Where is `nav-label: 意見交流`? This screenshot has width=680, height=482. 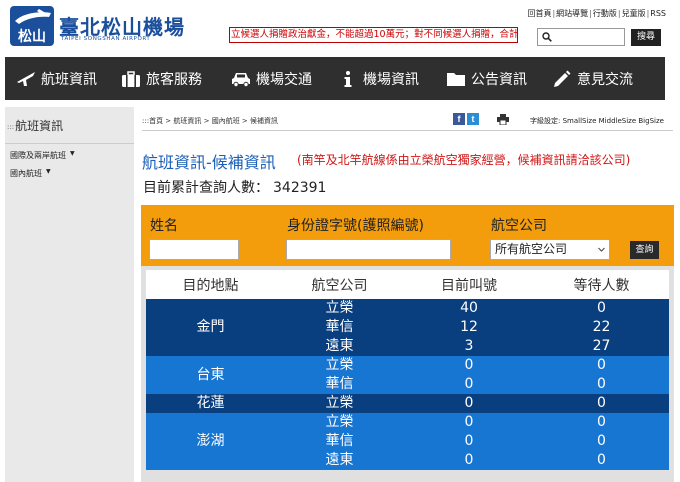
nav-label: 意見交流 is located at coordinates (605, 79).